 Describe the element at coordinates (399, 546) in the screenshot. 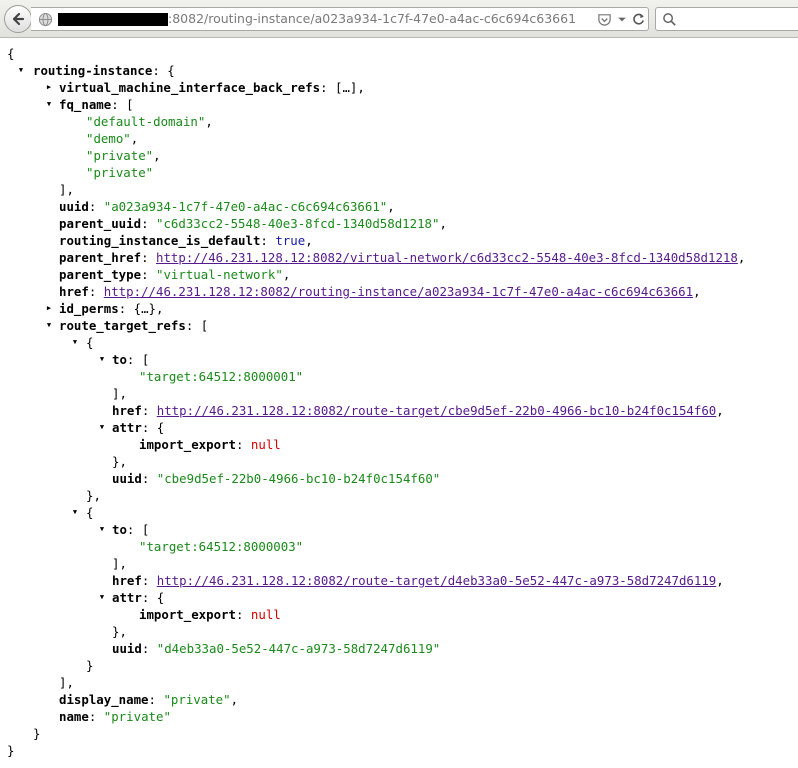

I see `json-line: "target:64512:8000003"` at that location.